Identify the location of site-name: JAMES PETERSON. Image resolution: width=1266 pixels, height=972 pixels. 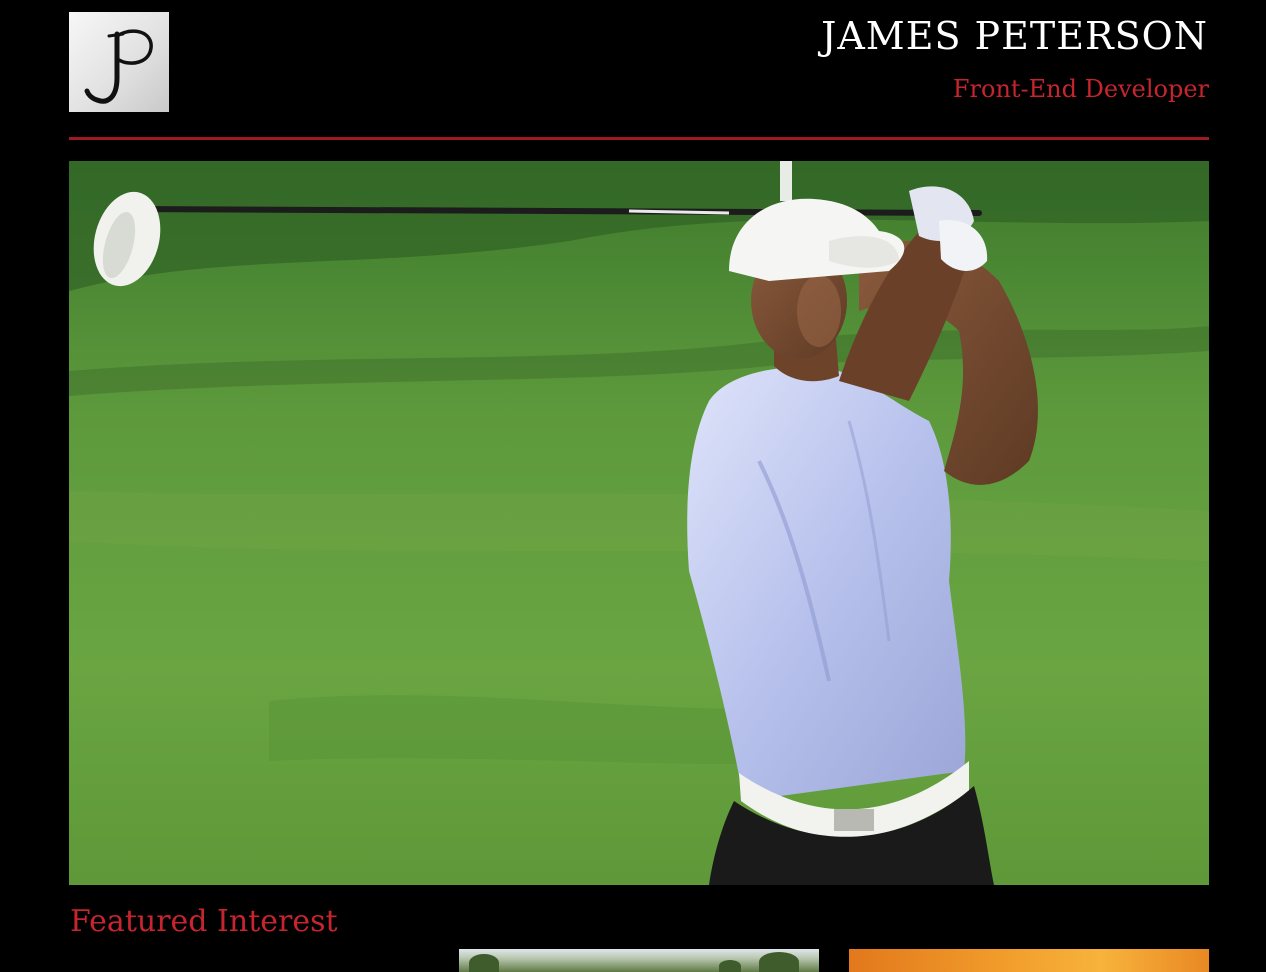
(1014, 36).